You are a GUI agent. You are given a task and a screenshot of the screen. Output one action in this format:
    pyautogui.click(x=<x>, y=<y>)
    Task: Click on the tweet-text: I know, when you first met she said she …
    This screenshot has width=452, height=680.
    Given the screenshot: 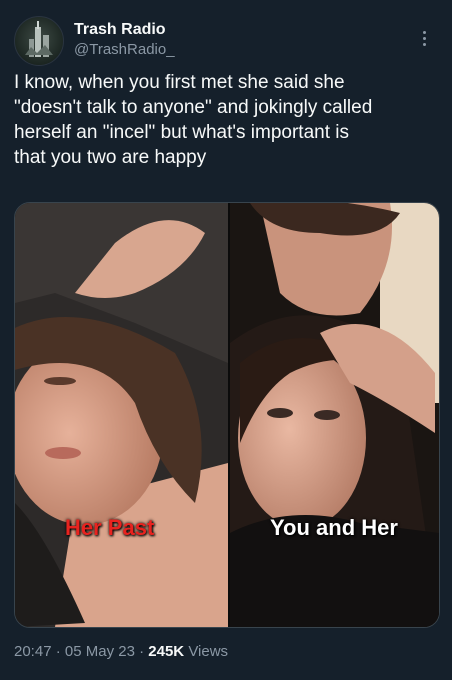 What is the action you would take?
    pyautogui.click(x=226, y=120)
    